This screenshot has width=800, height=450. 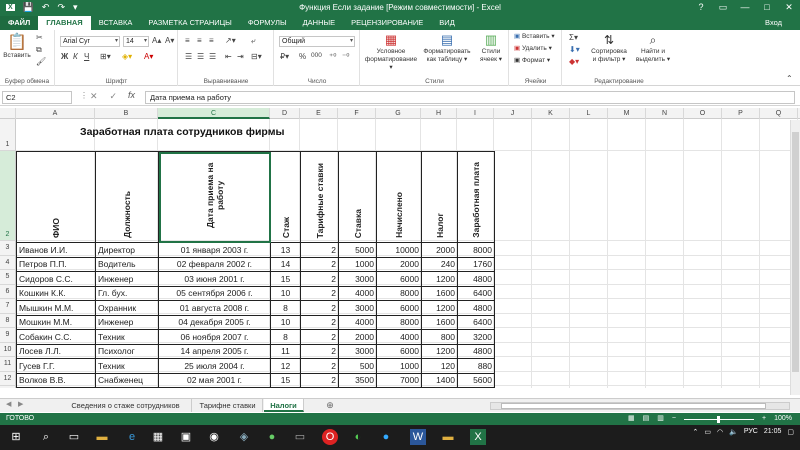 What do you see at coordinates (28, 7) in the screenshot?
I see `save-icon: 💾` at bounding box center [28, 7].